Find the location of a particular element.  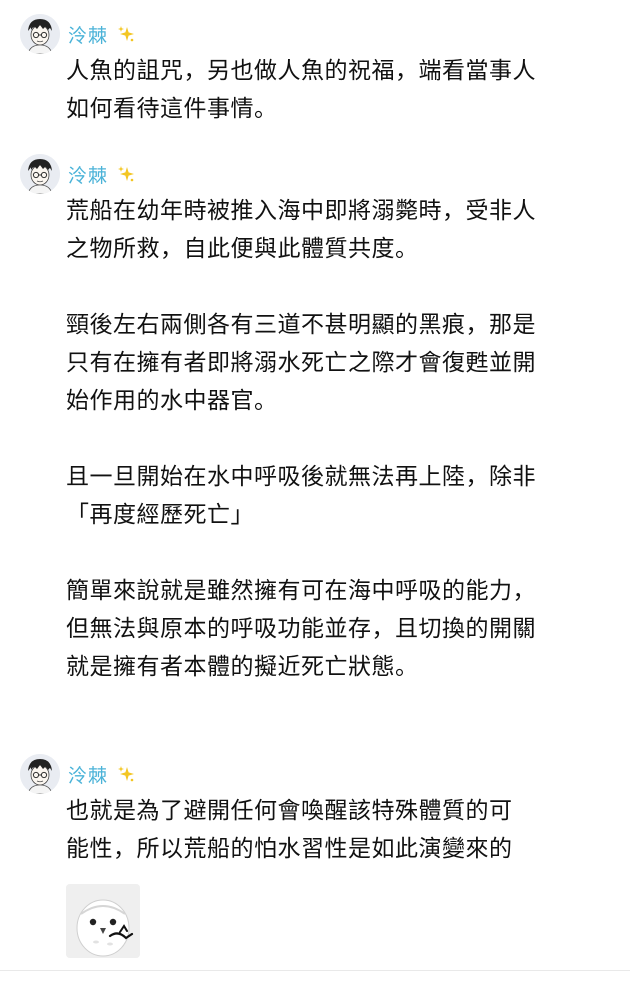

message-body: 人魚的詛咒，另也做人魚的祝福，端看當事人 如何看待這件事情。 is located at coordinates (336, 90).